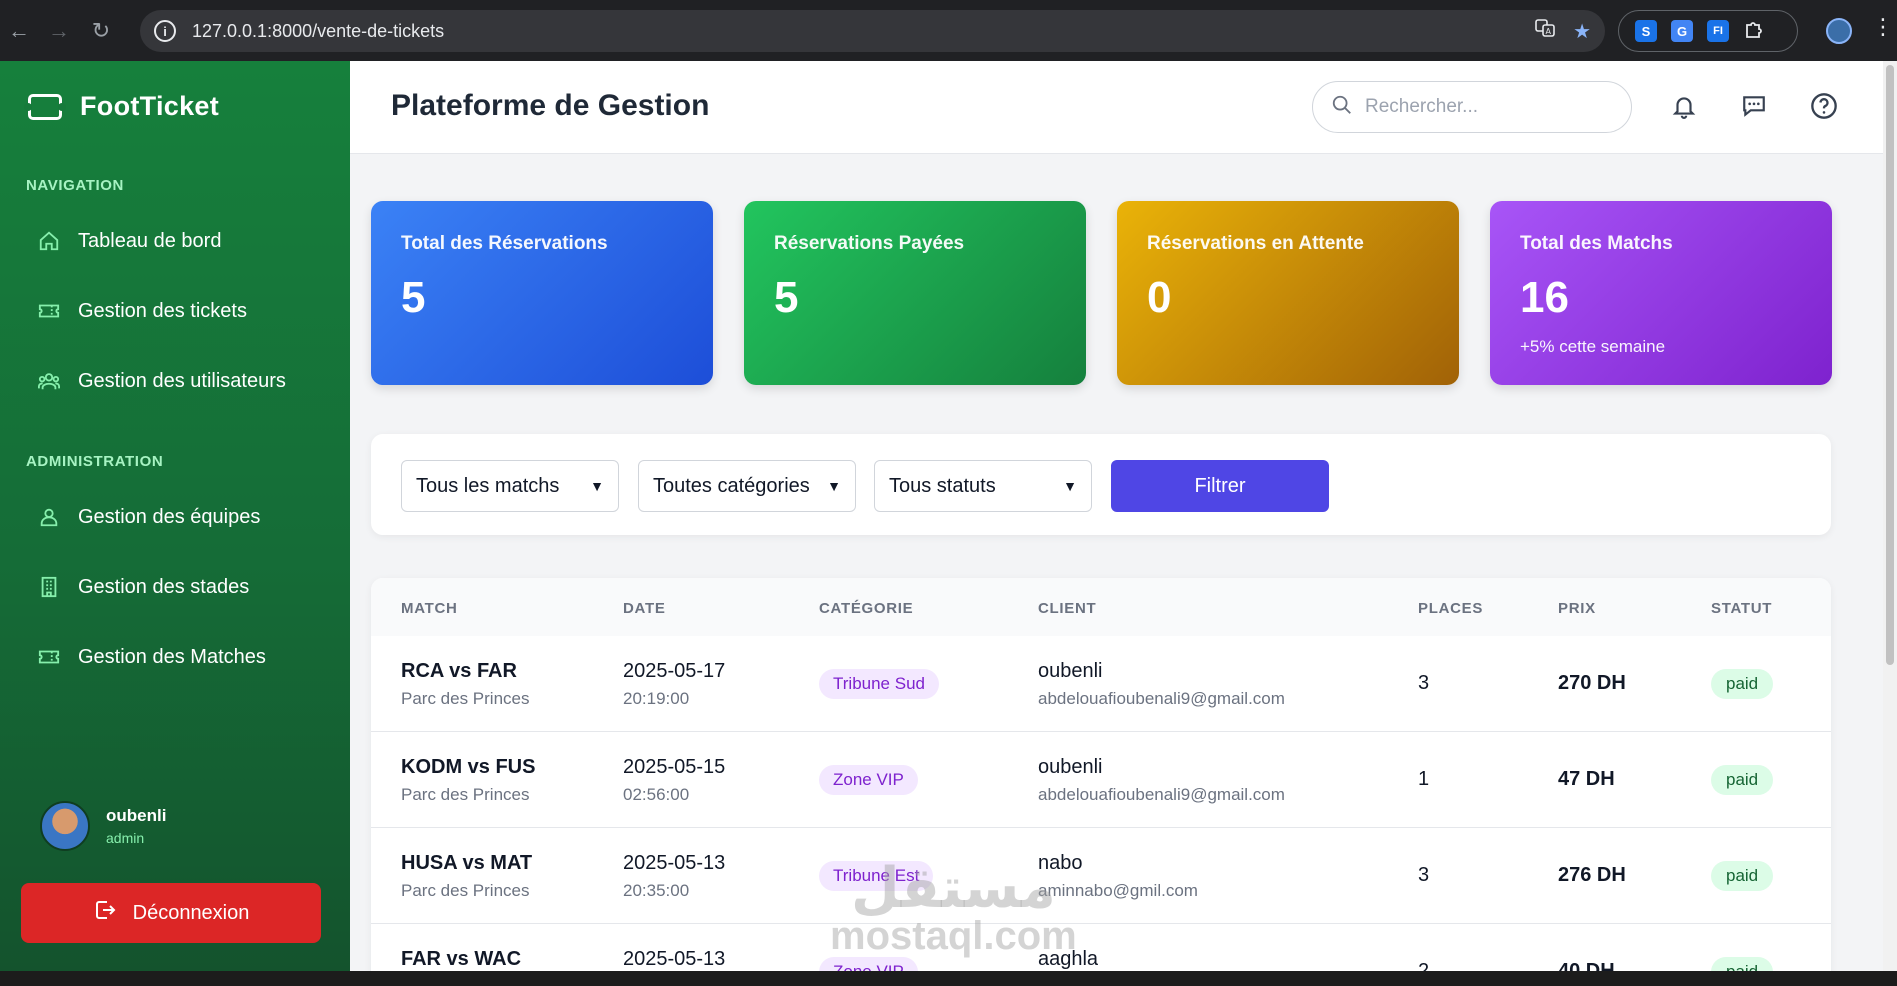 The height and width of the screenshot is (986, 1897). What do you see at coordinates (597, 486) in the screenshot?
I see `chevron-down-icon: ▼` at bounding box center [597, 486].